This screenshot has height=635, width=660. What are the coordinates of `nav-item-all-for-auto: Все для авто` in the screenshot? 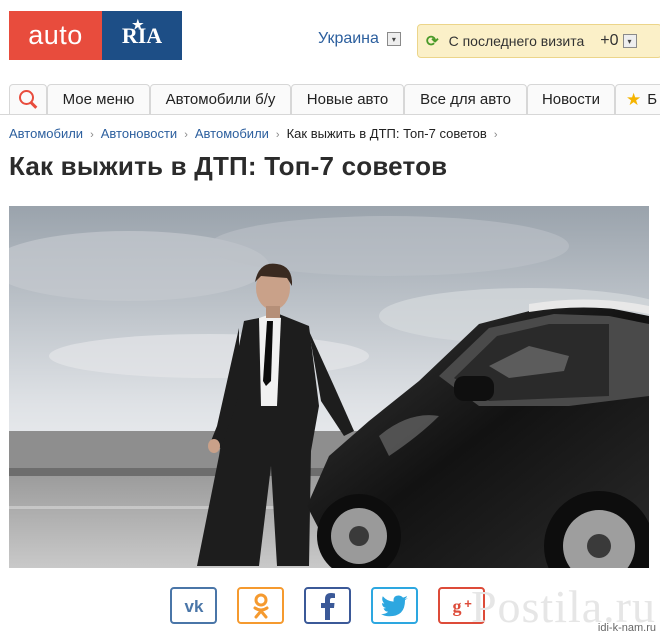 It's located at (465, 99).